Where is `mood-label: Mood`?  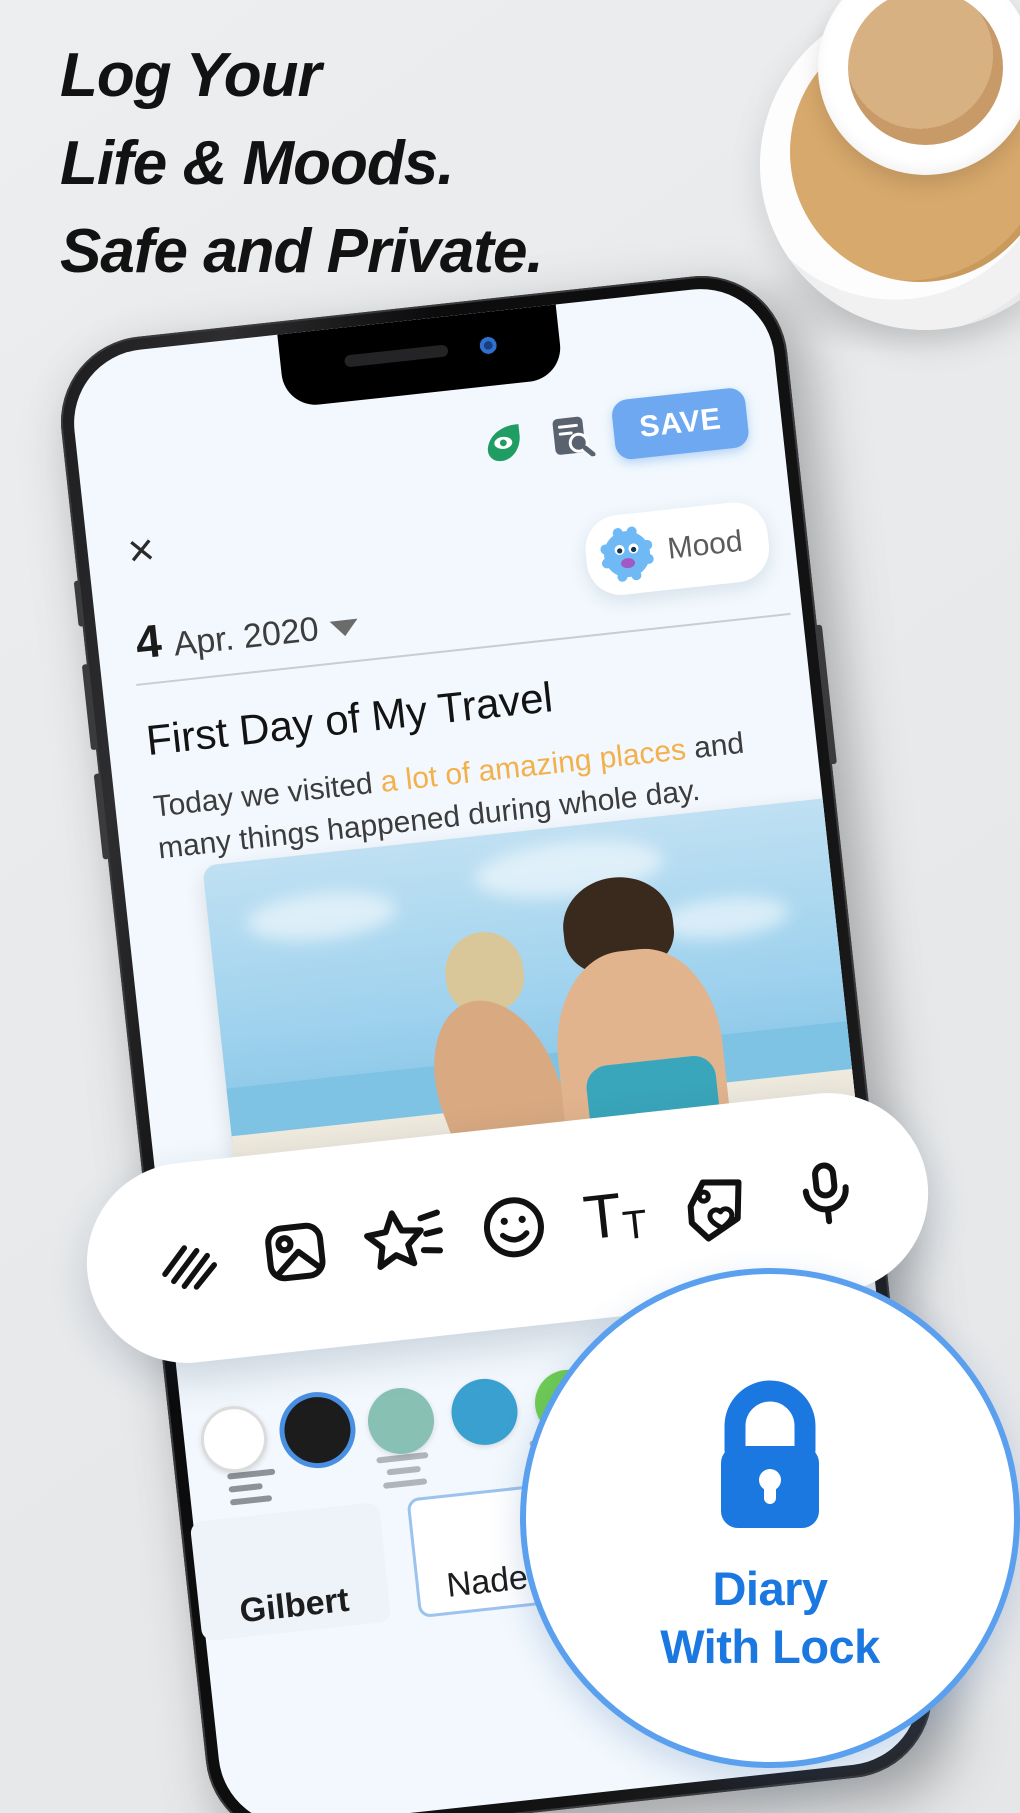 mood-label: Mood is located at coordinates (705, 545).